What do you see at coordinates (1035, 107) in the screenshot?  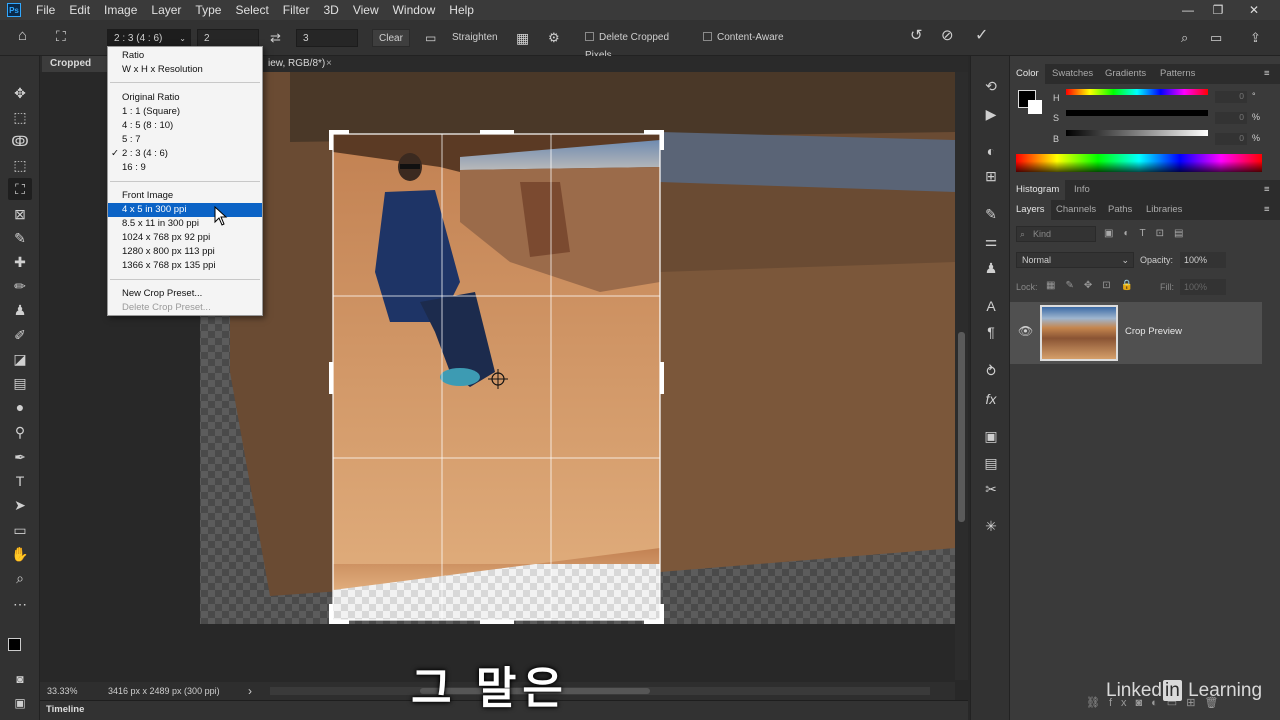 I see `background-swatch` at bounding box center [1035, 107].